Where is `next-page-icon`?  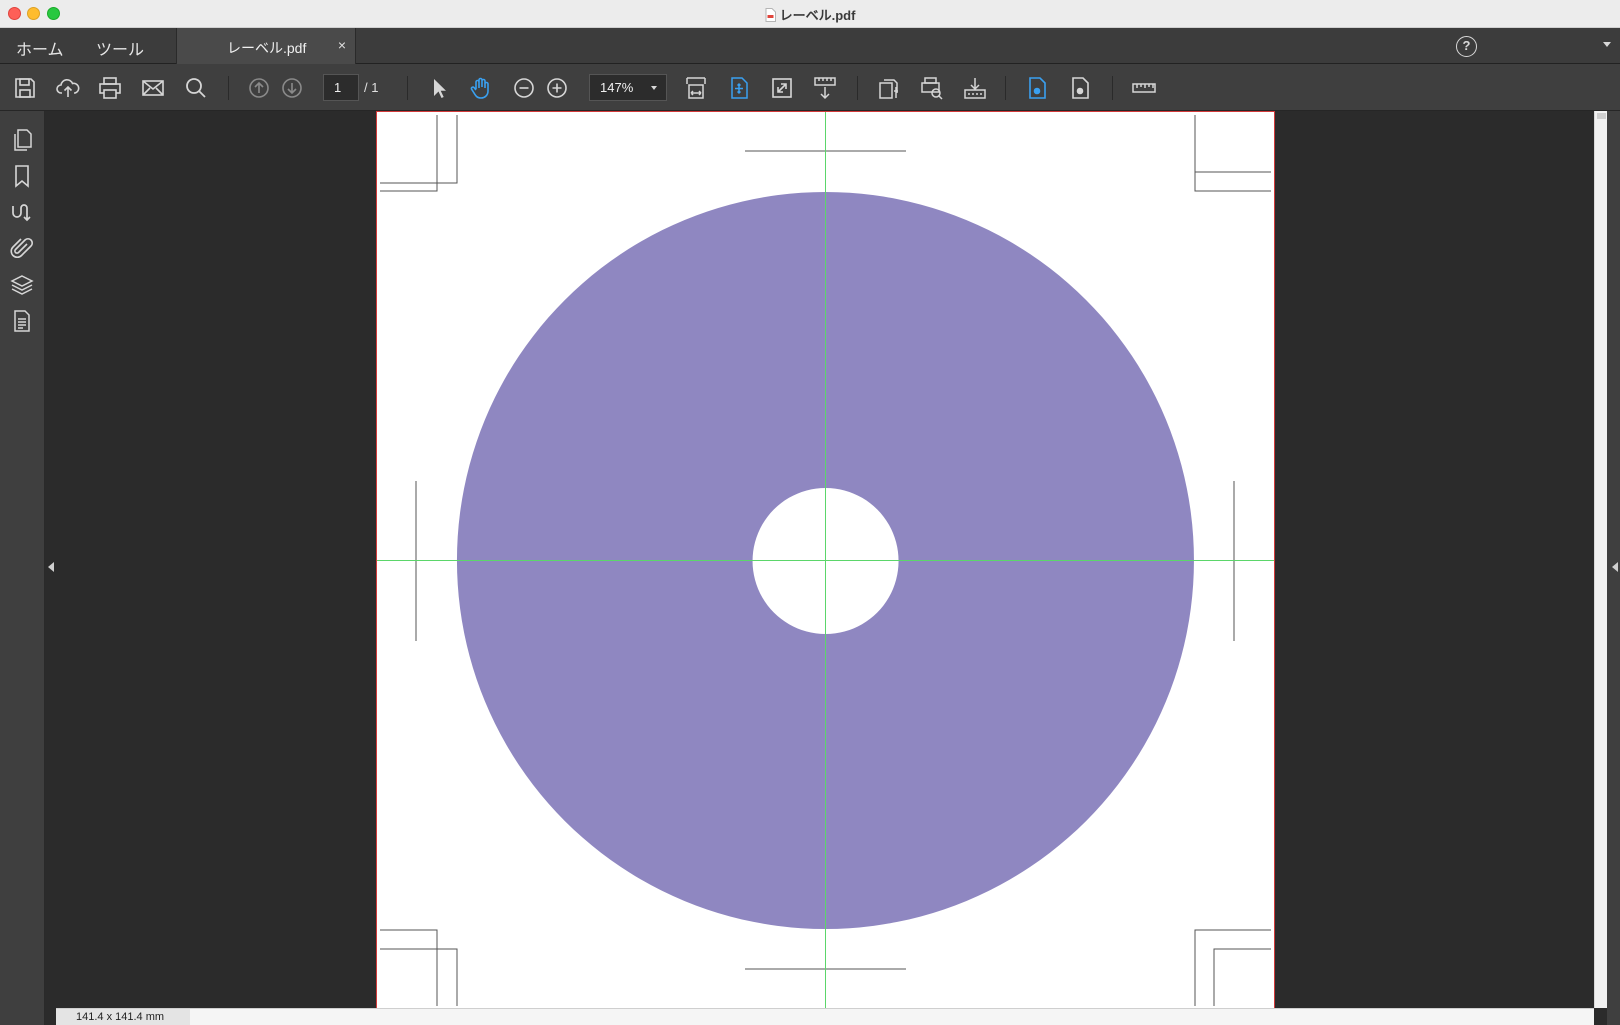 next-page-icon is located at coordinates (292, 88).